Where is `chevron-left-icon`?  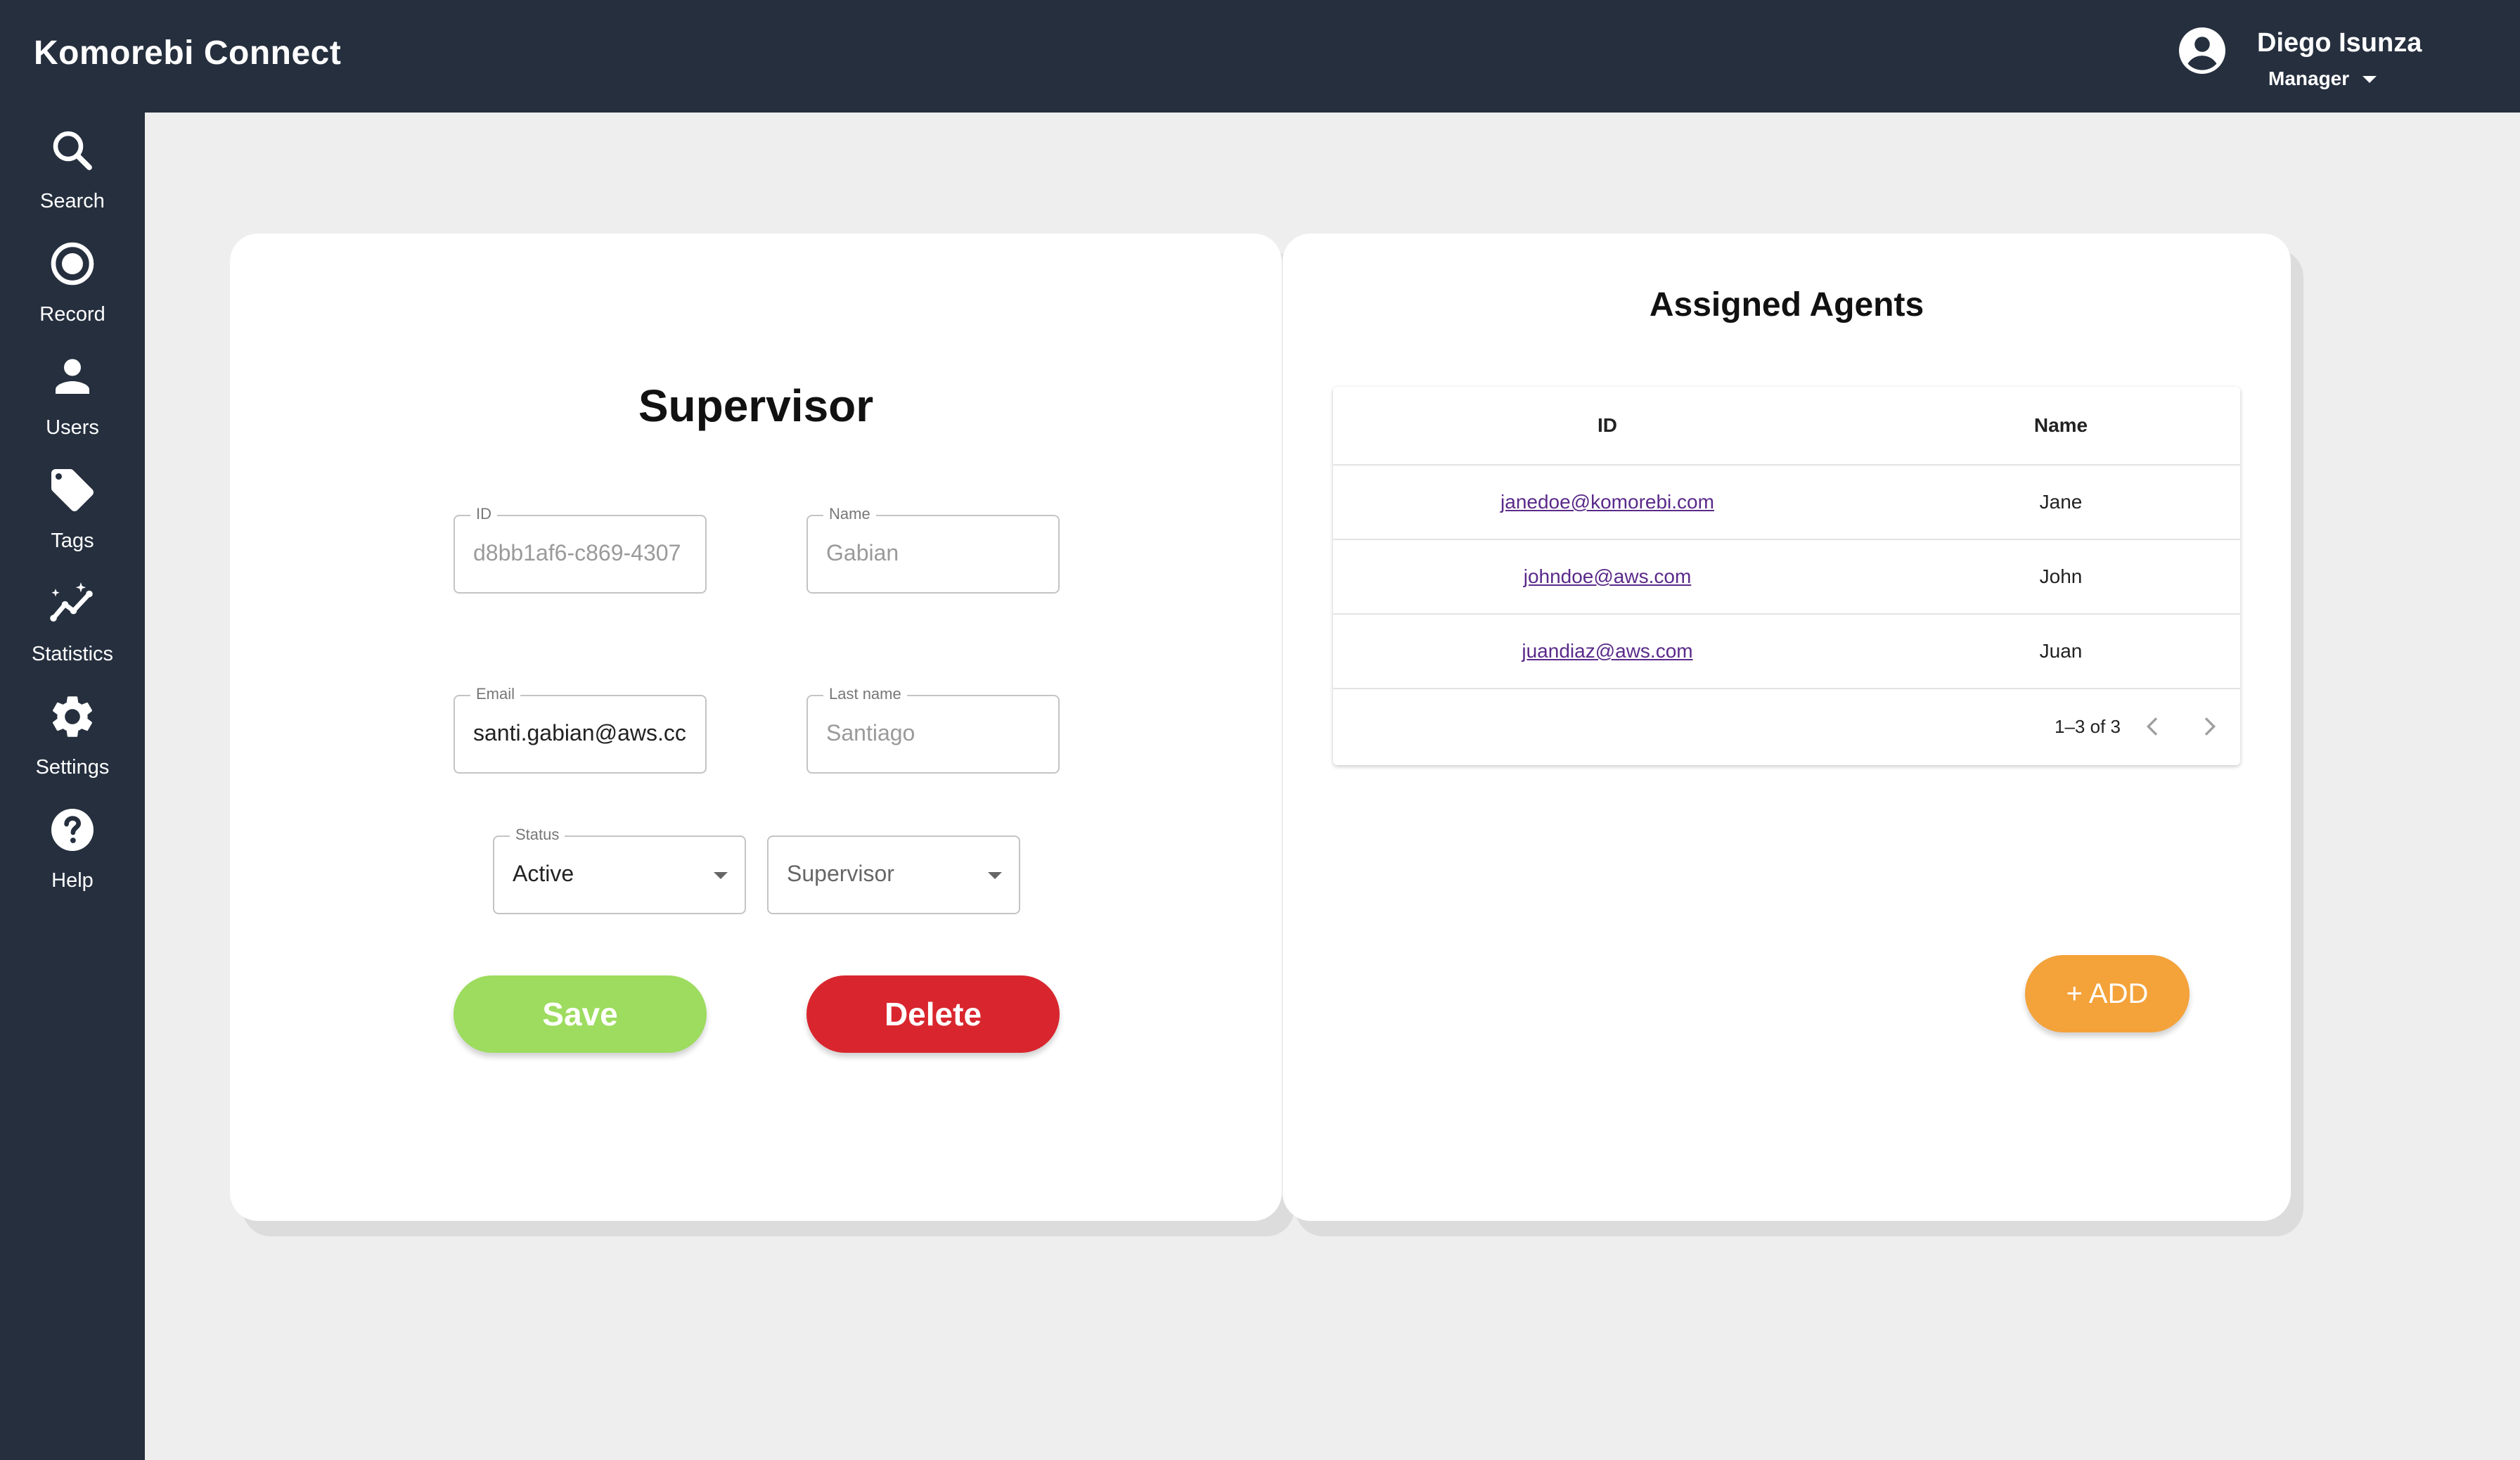
chevron-left-icon is located at coordinates (2153, 726).